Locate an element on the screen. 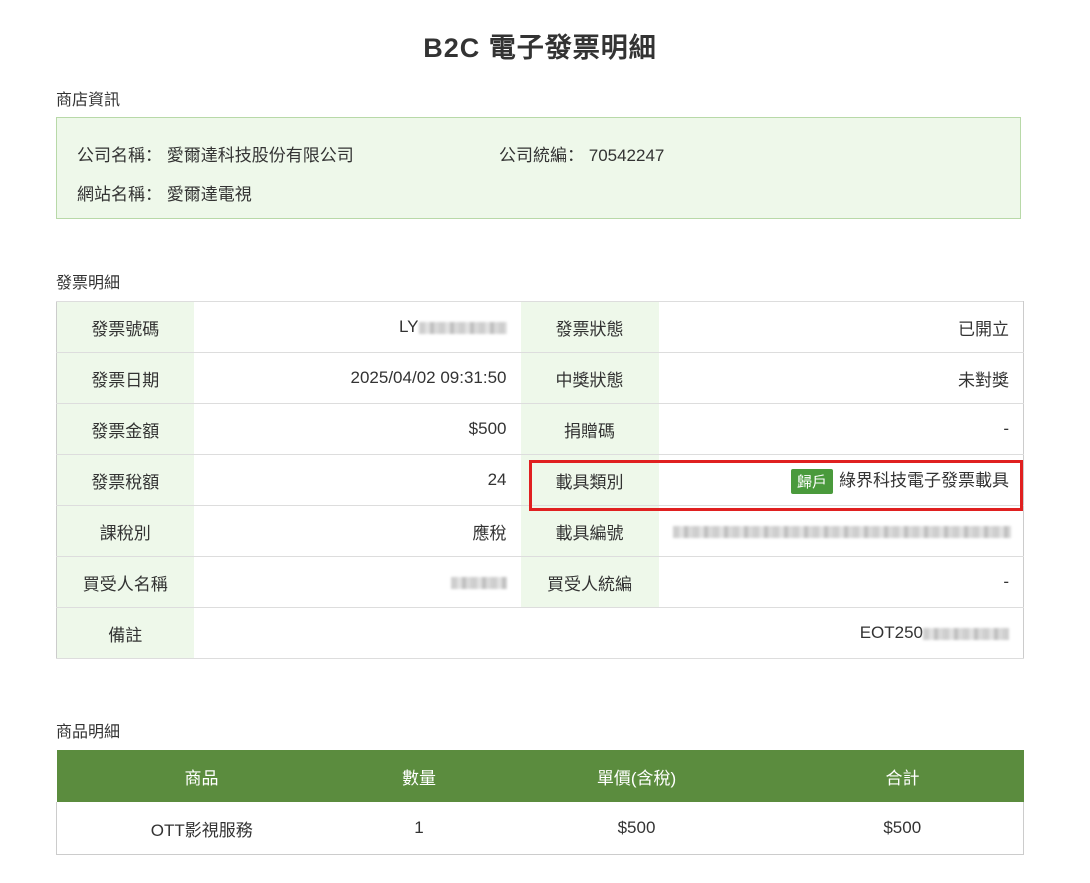 This screenshot has height=883, width=1090. products-header-row: 商品 數量 單價(含稅) 合計 is located at coordinates (540, 776).